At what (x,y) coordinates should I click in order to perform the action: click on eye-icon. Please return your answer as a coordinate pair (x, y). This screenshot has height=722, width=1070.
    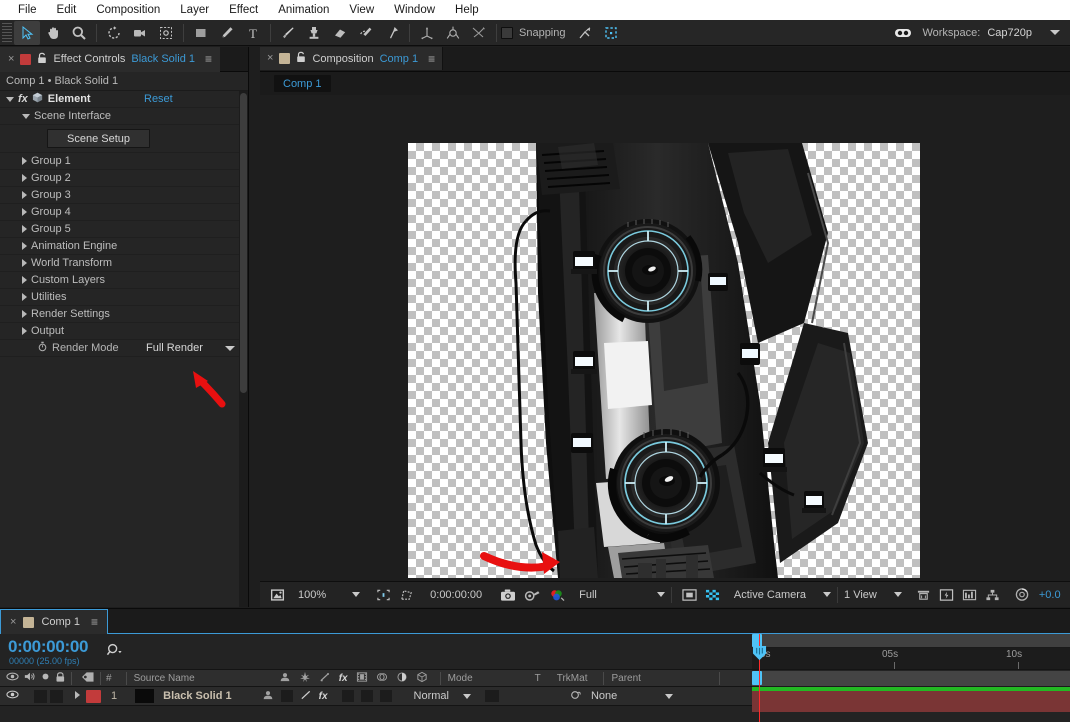
    Looking at the image, I should click on (12, 678).